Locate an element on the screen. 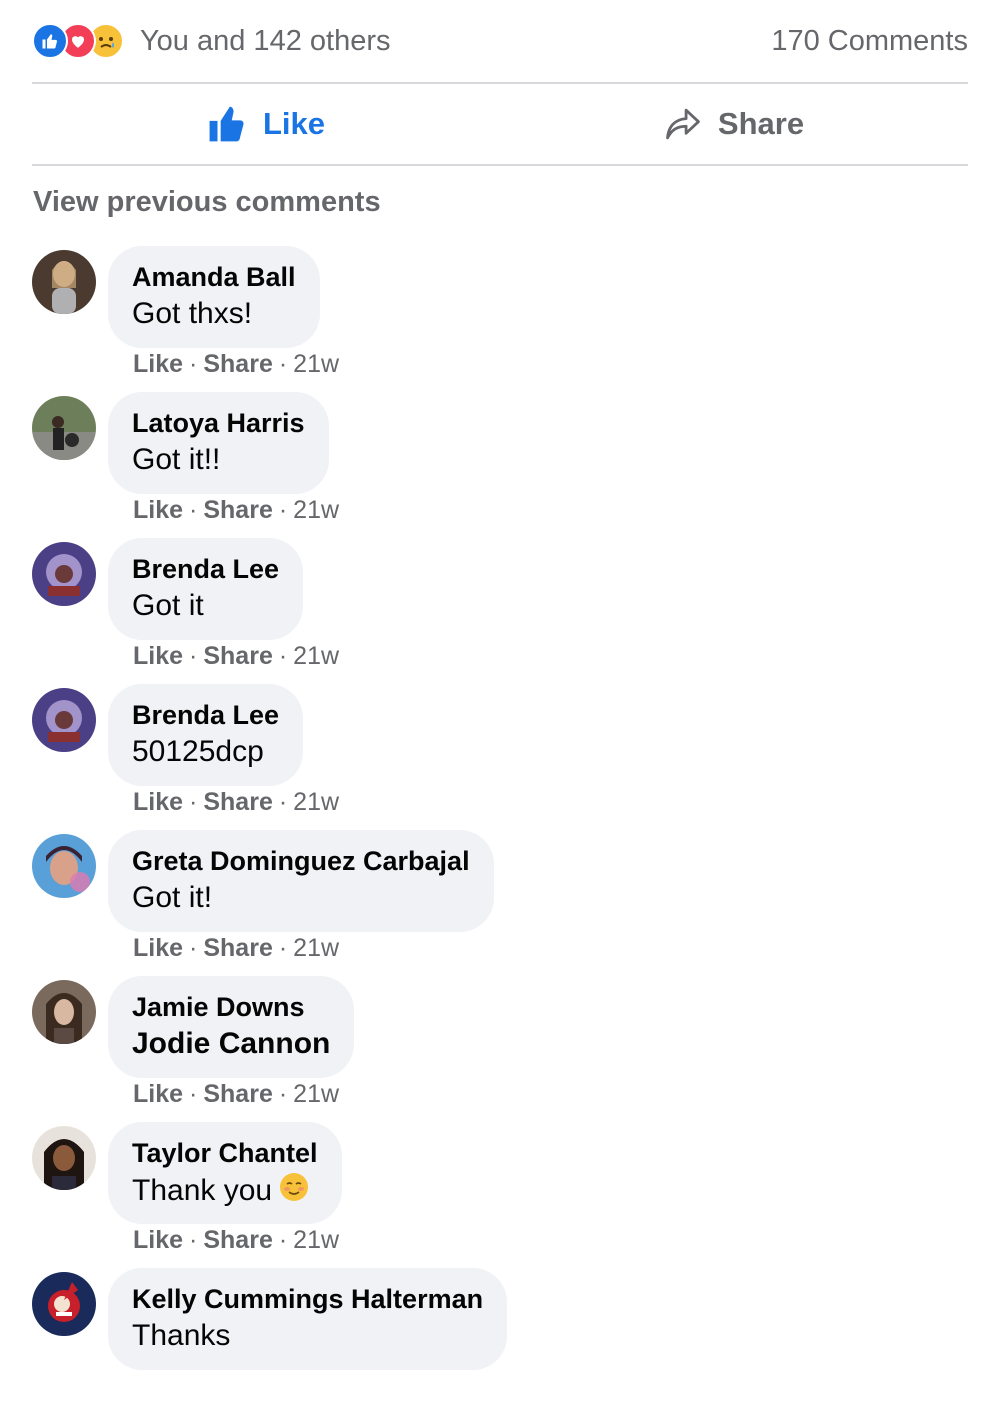 The height and width of the screenshot is (1414, 996). post-action-bar: Like Share is located at coordinates (500, 125).